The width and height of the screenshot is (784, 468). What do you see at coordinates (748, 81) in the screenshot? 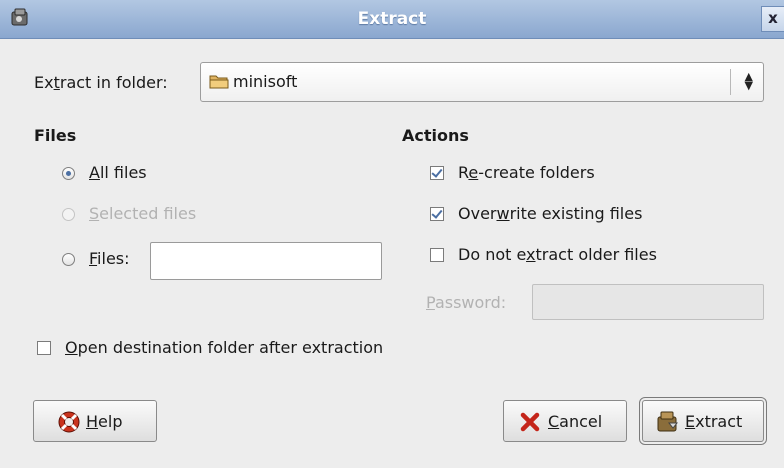
I see `combo-arrows-icon: ▲ ▼` at bounding box center [748, 81].